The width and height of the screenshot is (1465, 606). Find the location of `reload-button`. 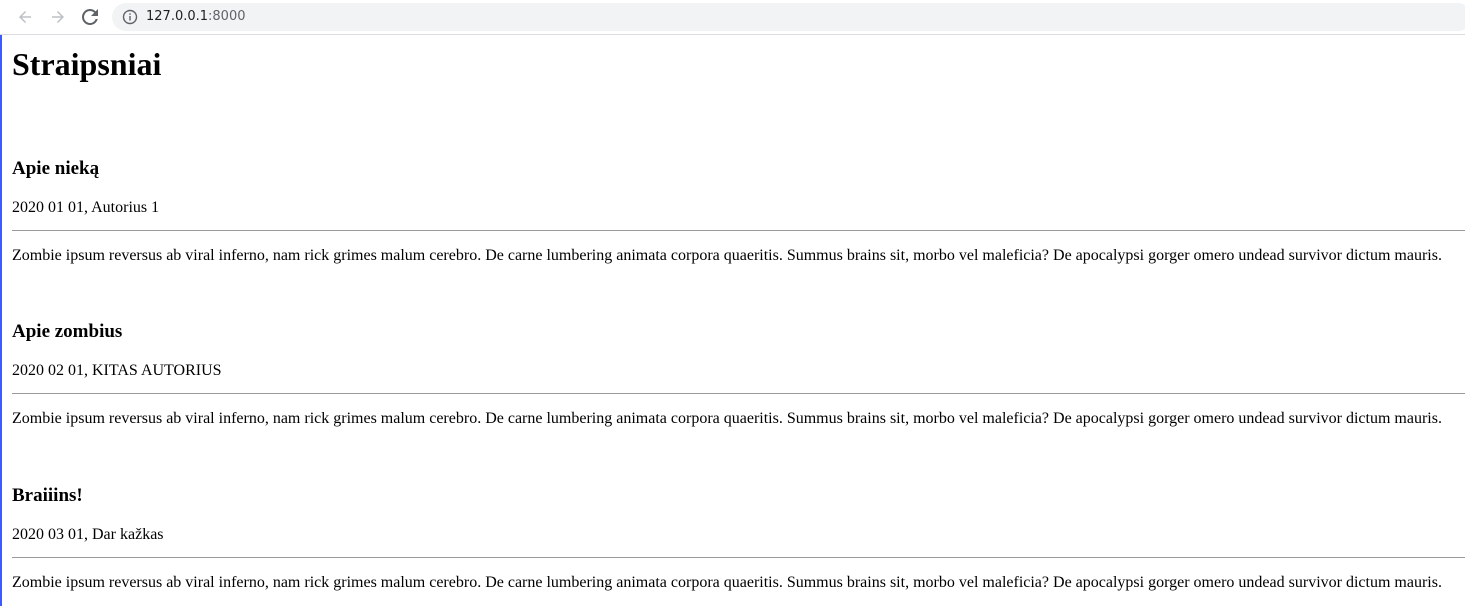

reload-button is located at coordinates (90, 17).